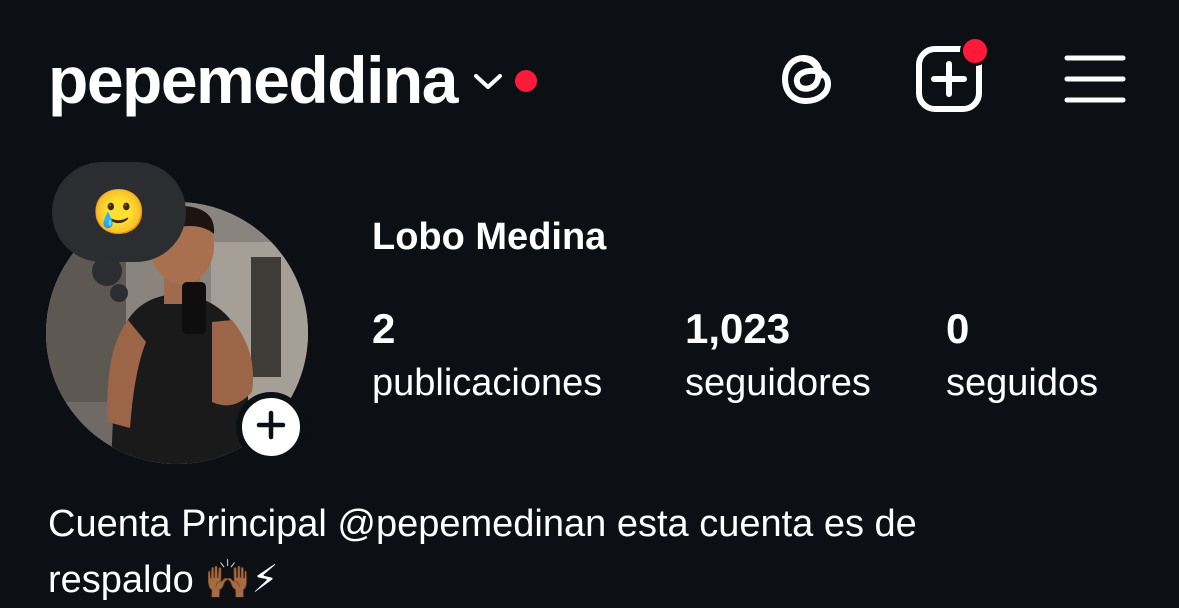  What do you see at coordinates (778, 357) in the screenshot?
I see `stat-followers: 1,023 seguidores` at bounding box center [778, 357].